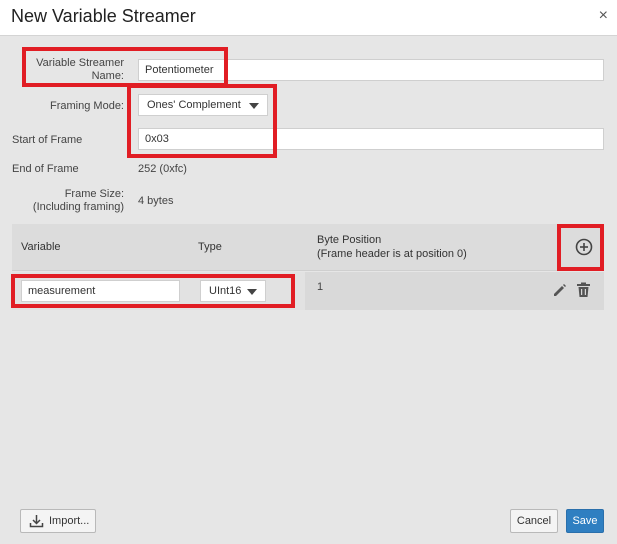  I want to click on dialog-titlebar: New Variable Streamer ×, so click(308, 18).